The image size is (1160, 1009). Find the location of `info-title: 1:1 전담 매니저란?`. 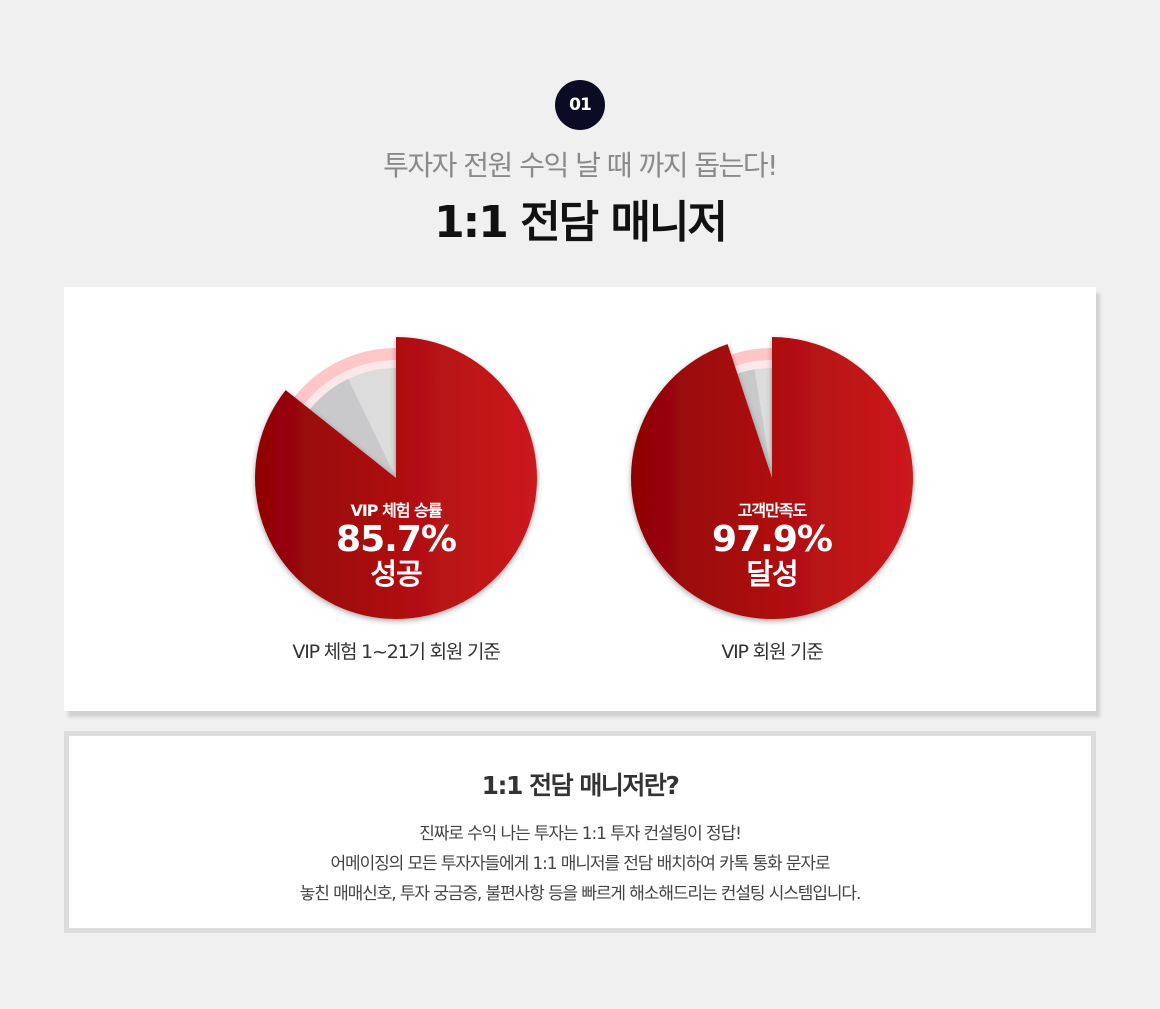

info-title: 1:1 전담 매니저란? is located at coordinates (580, 785).